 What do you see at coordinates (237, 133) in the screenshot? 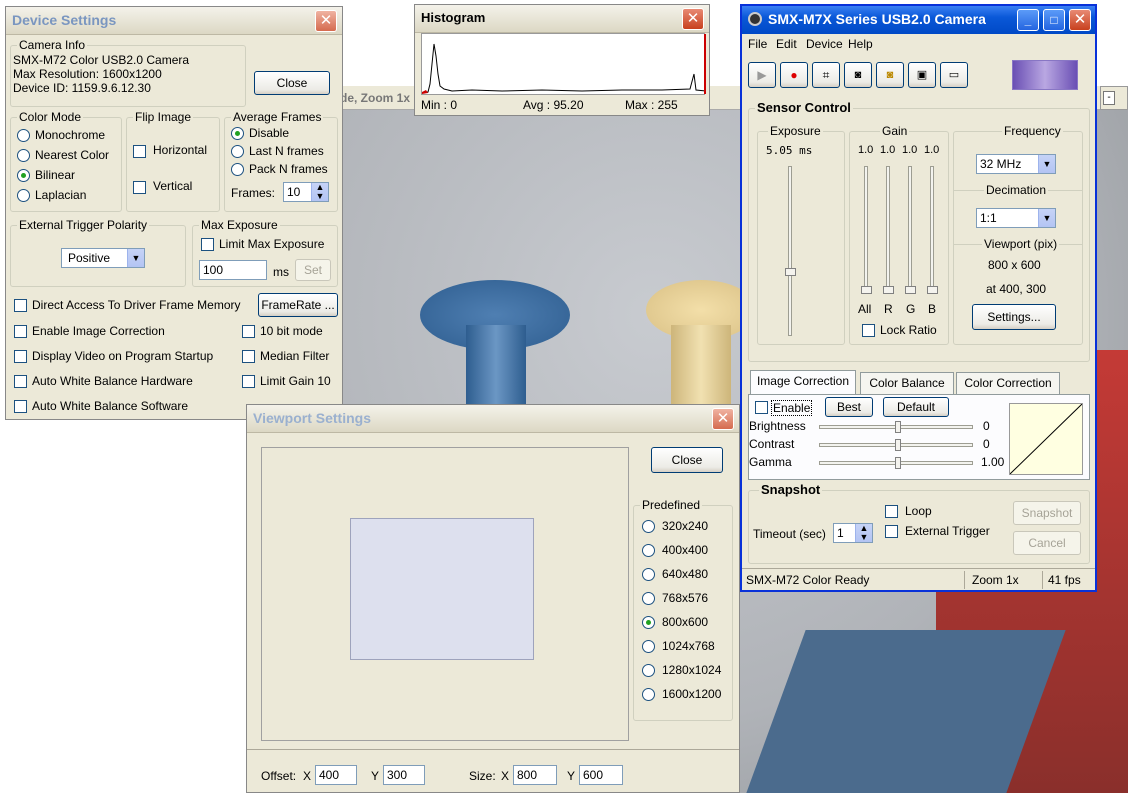
I see `average-disable-radio` at bounding box center [237, 133].